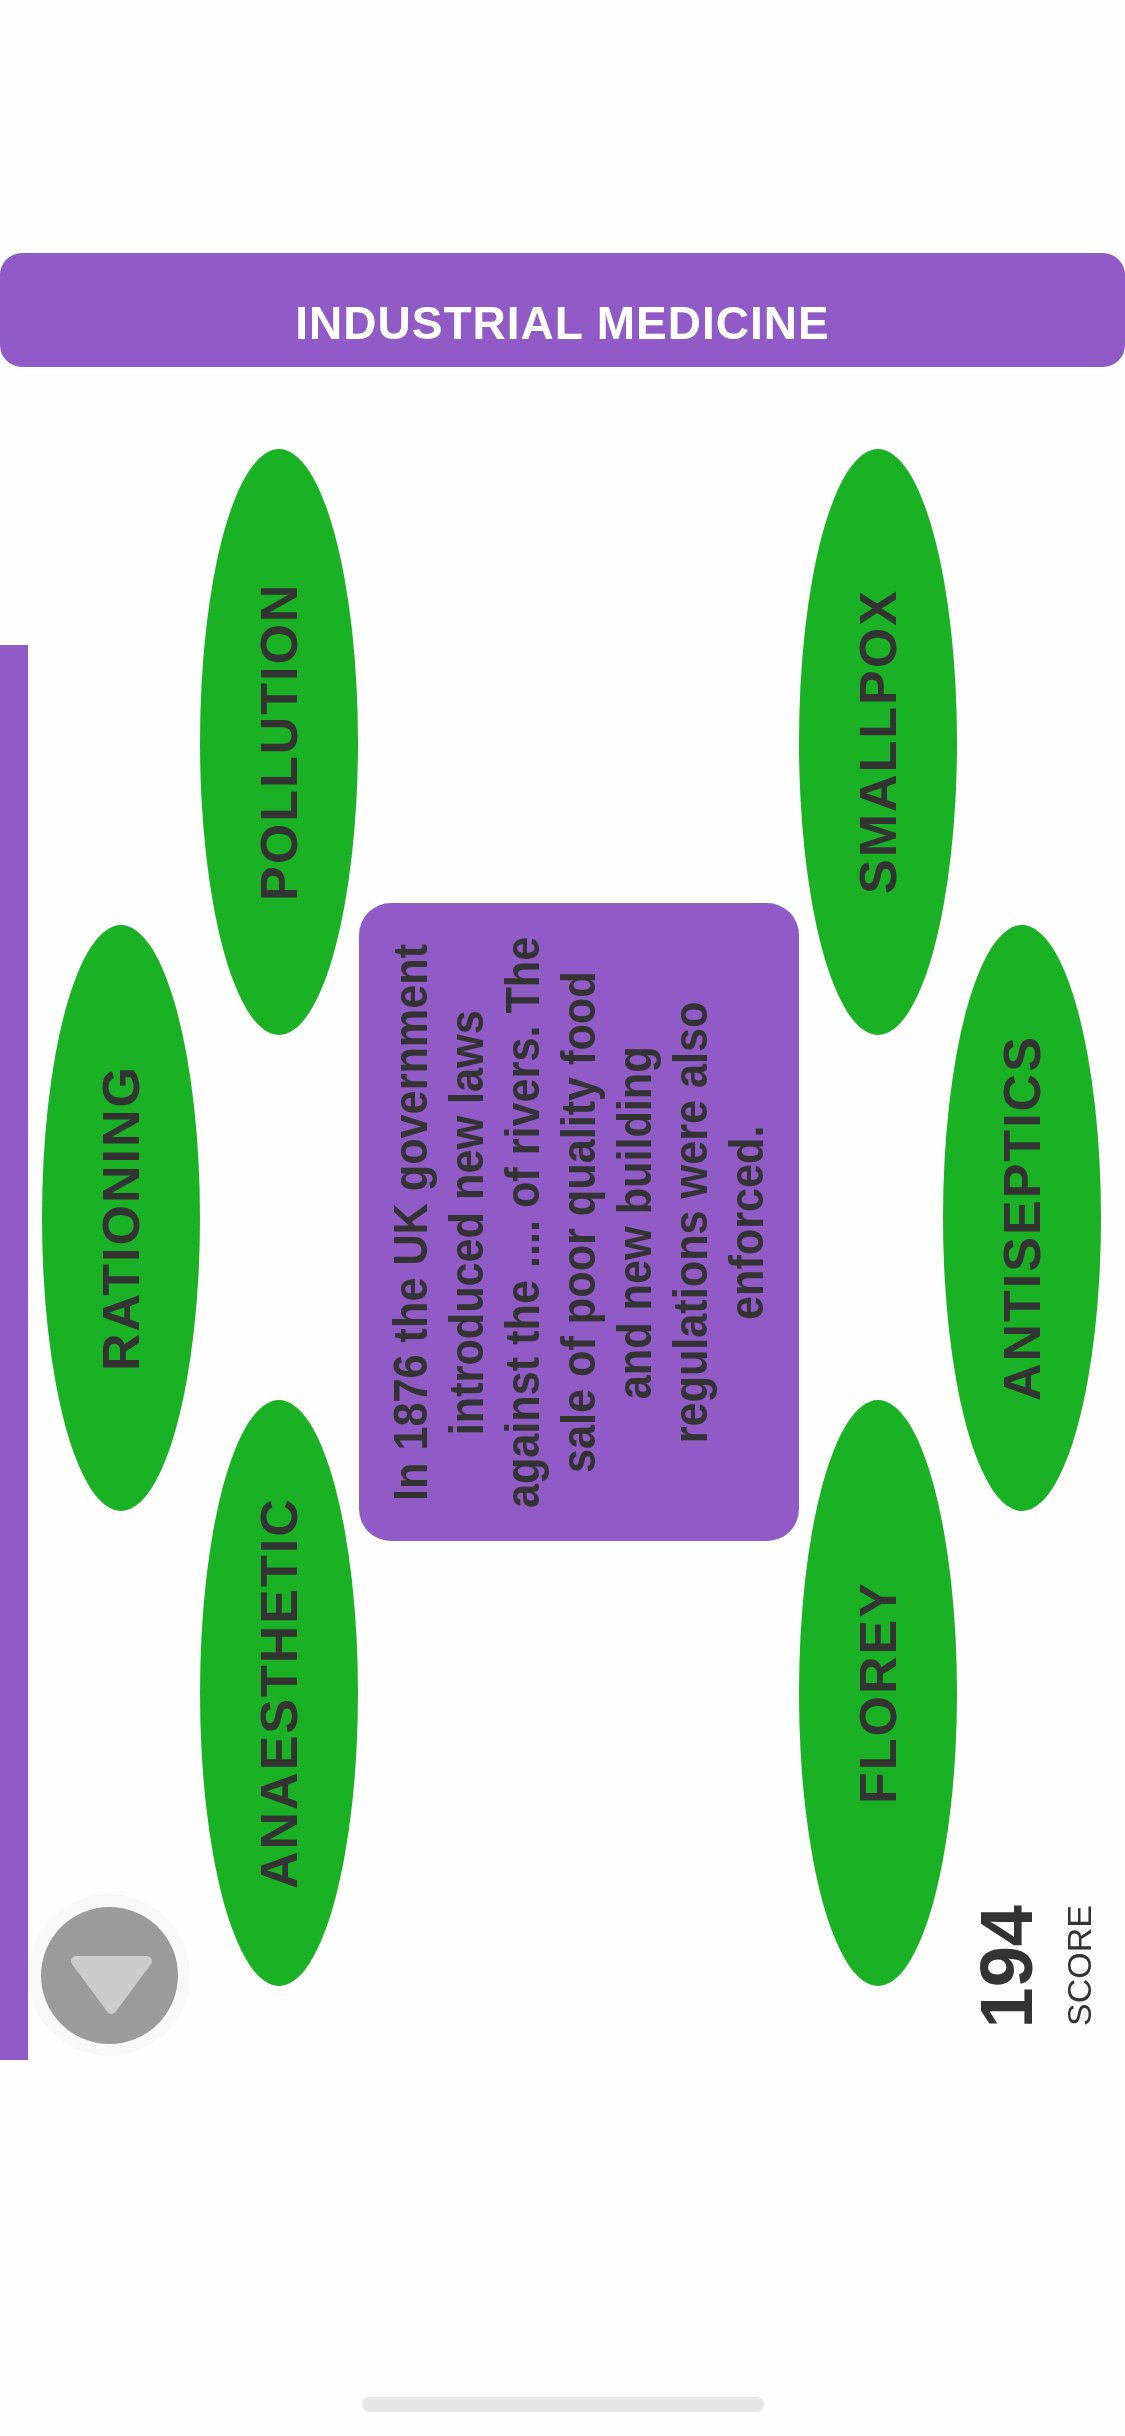  Describe the element at coordinates (121, 1218) in the screenshot. I see `answer-option: RATIONING` at that location.